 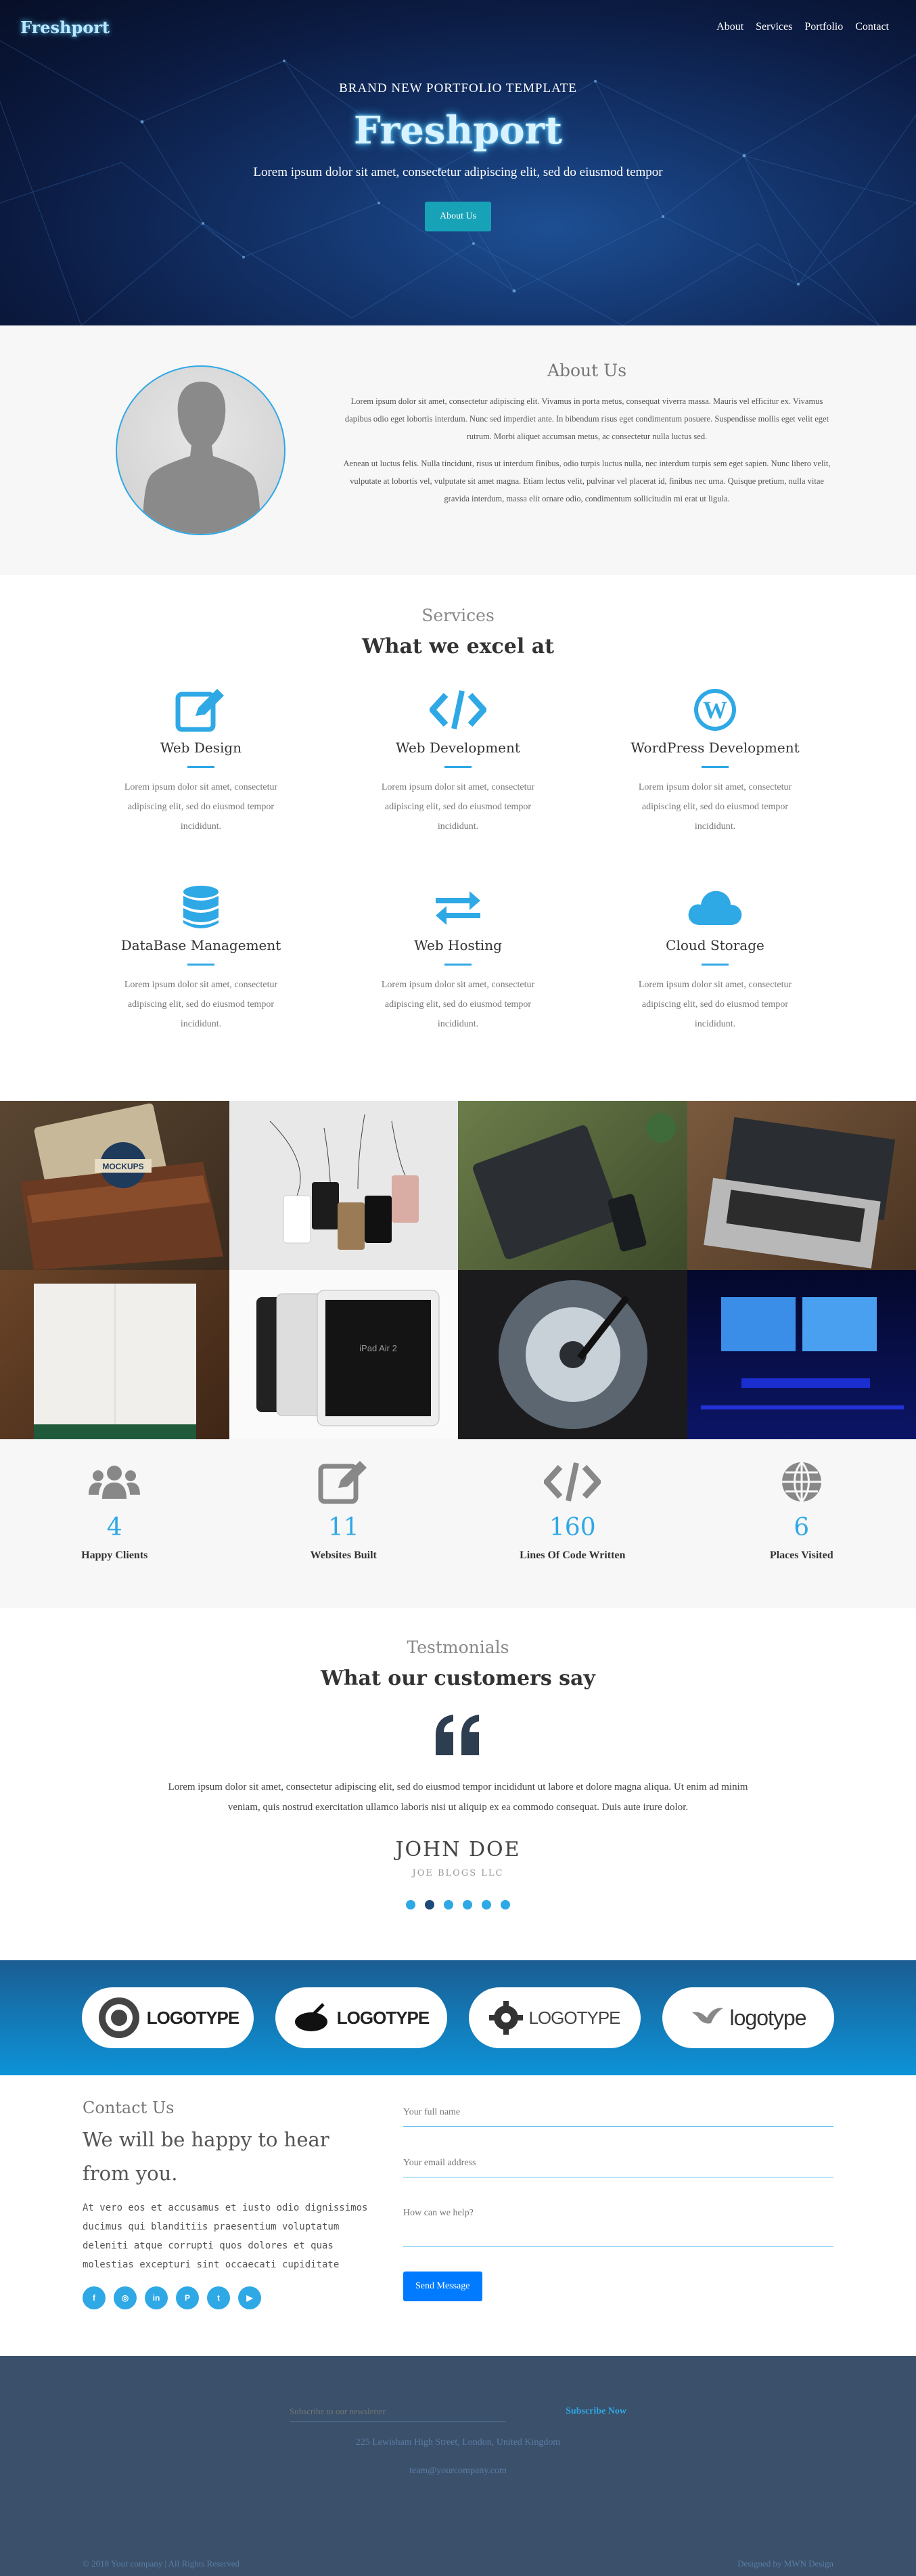 What do you see at coordinates (344, 1354) in the screenshot?
I see `gallery-image-ipad: iPad Air 2` at bounding box center [344, 1354].